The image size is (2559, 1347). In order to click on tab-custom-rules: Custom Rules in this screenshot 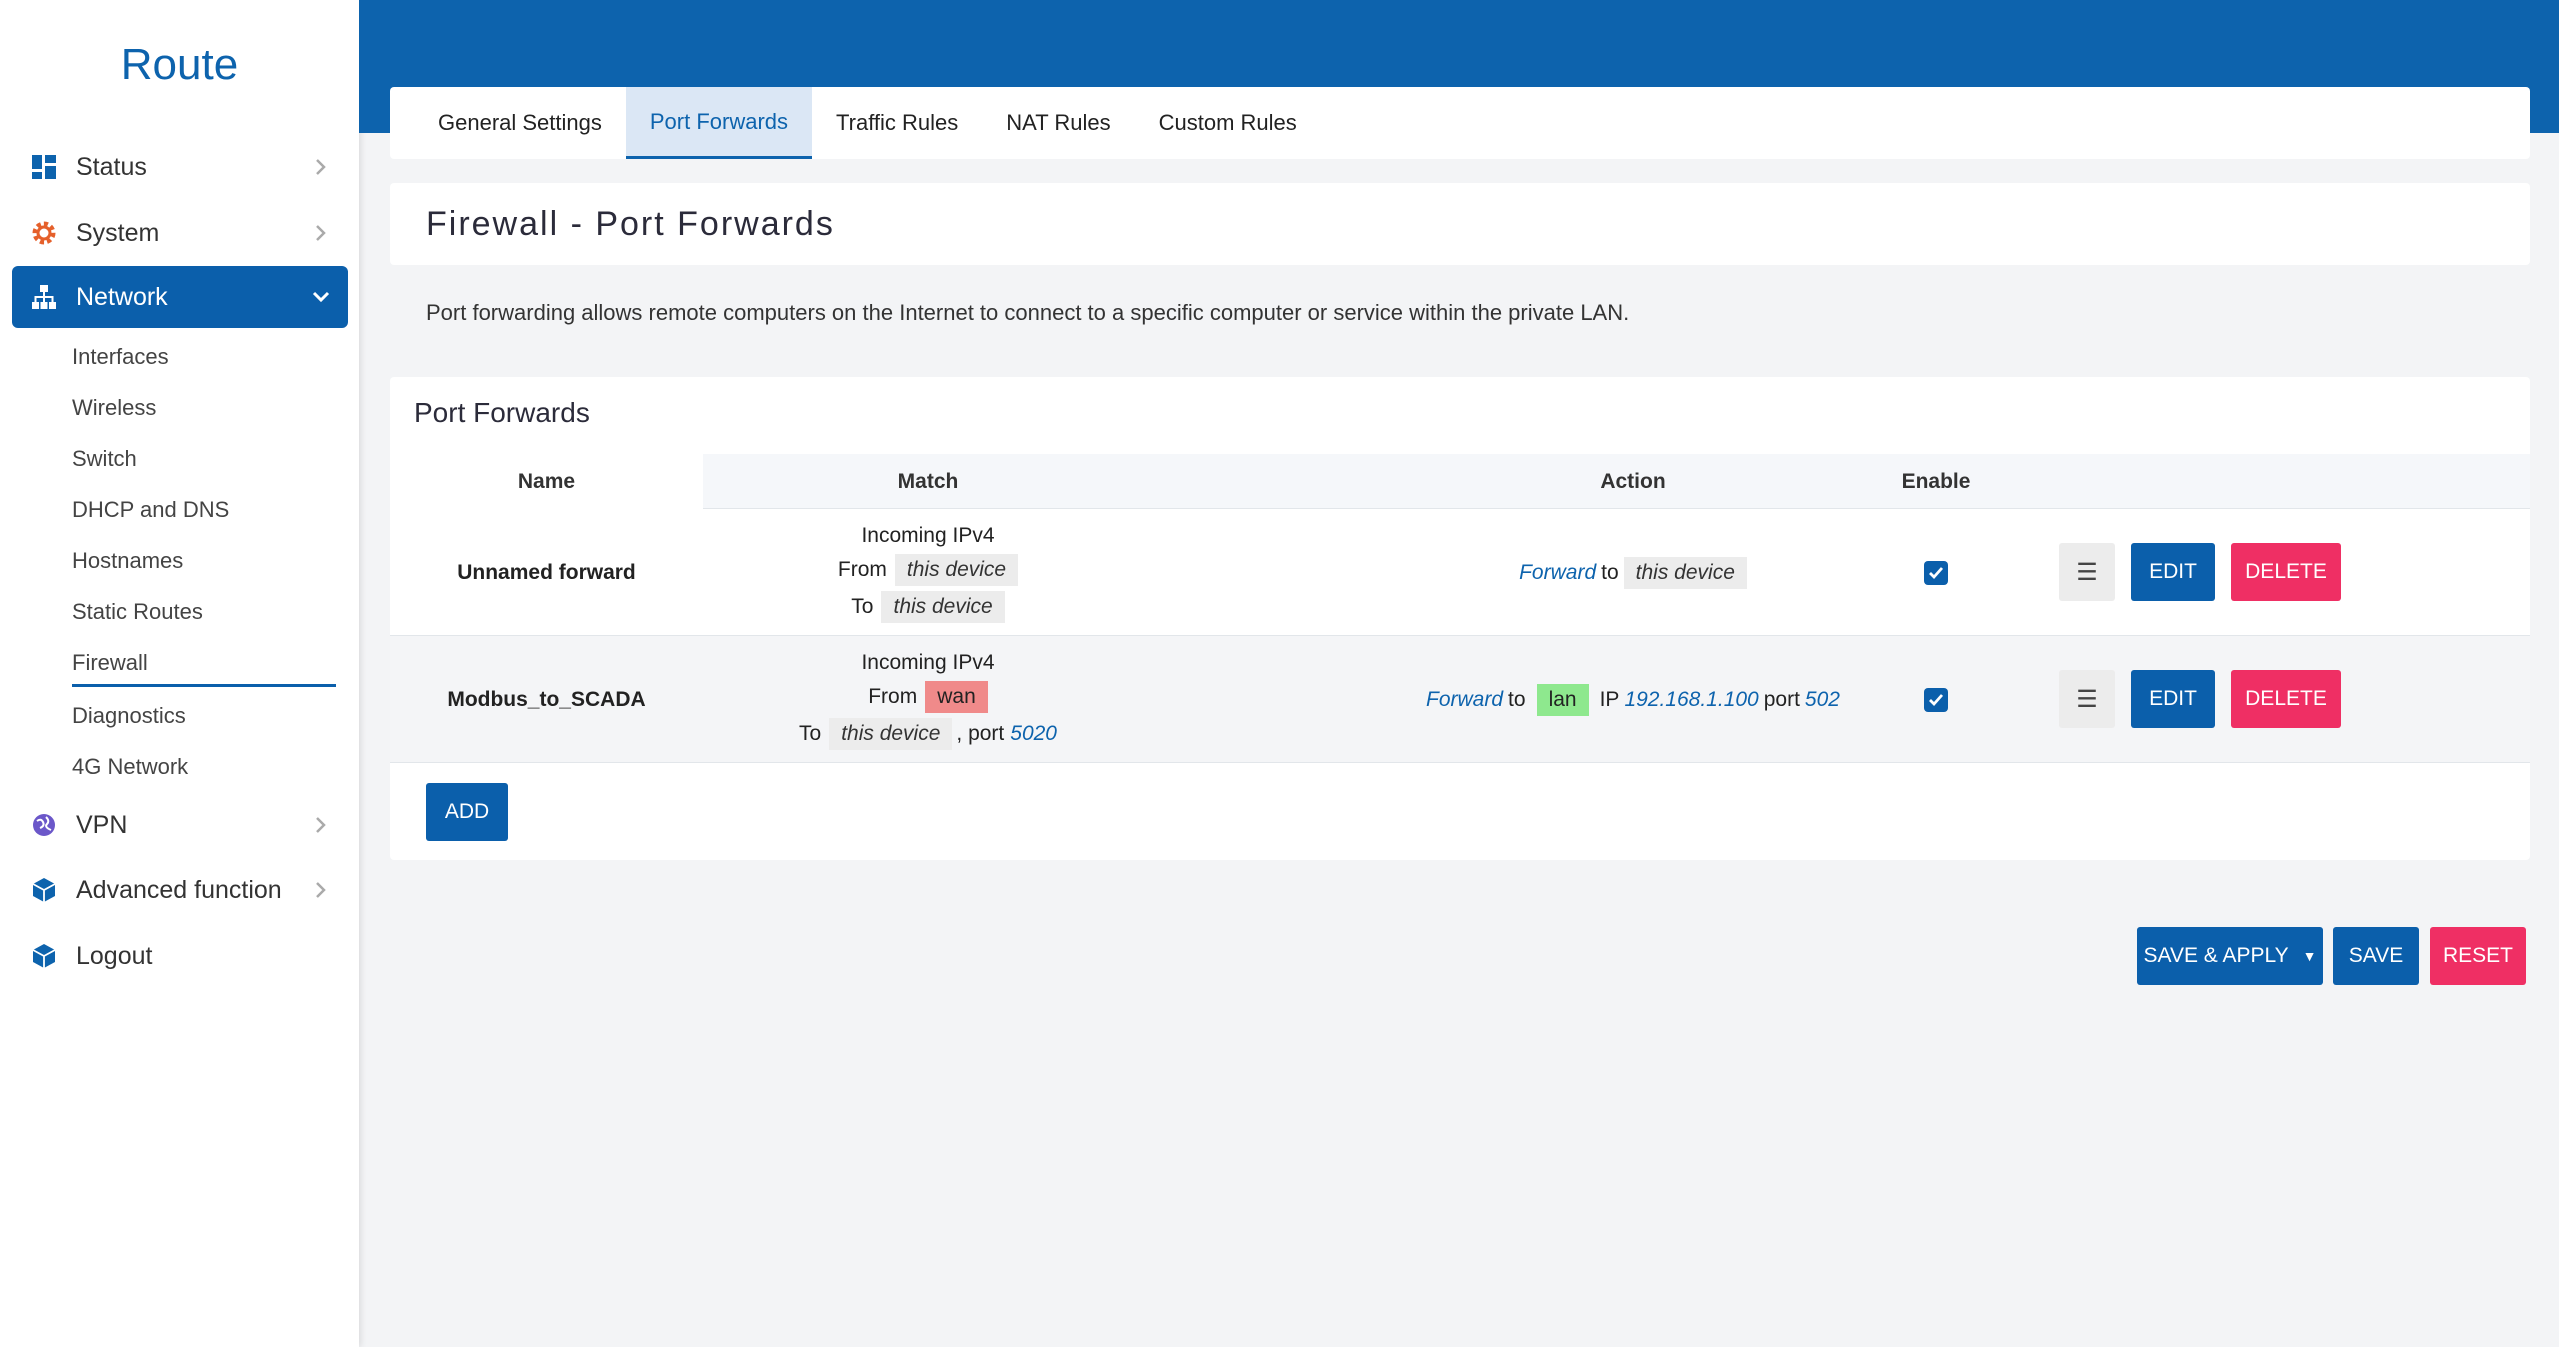, I will do `click(1228, 123)`.